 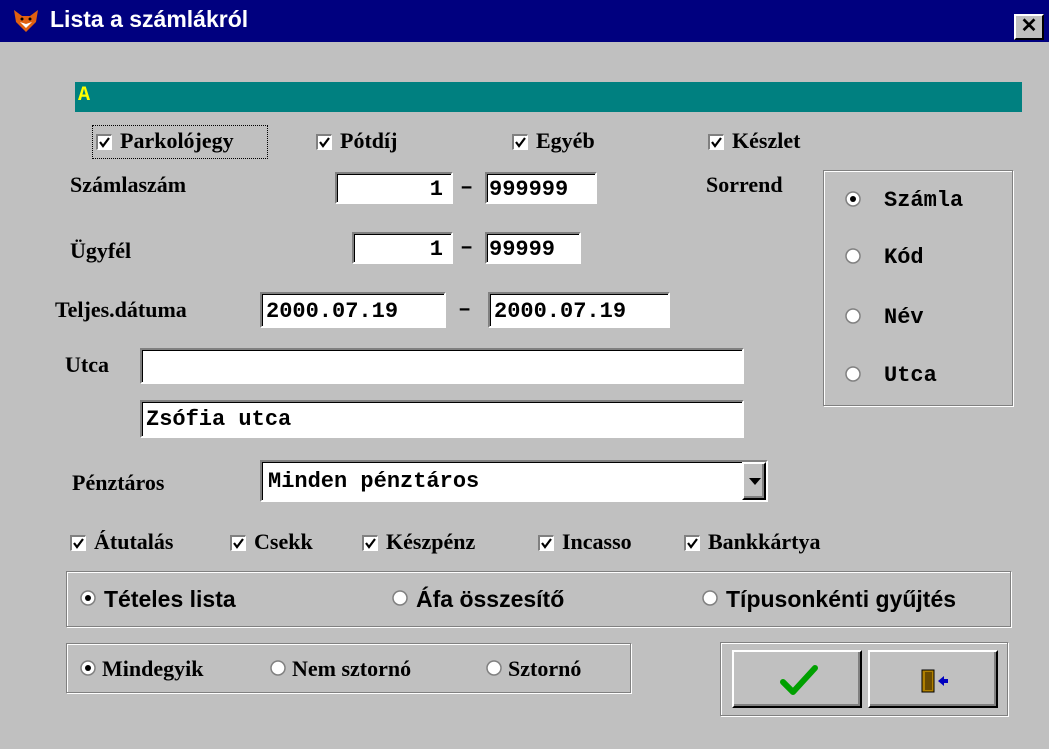 I want to click on utca-selected-value: Zsófia utca, so click(x=219, y=419).